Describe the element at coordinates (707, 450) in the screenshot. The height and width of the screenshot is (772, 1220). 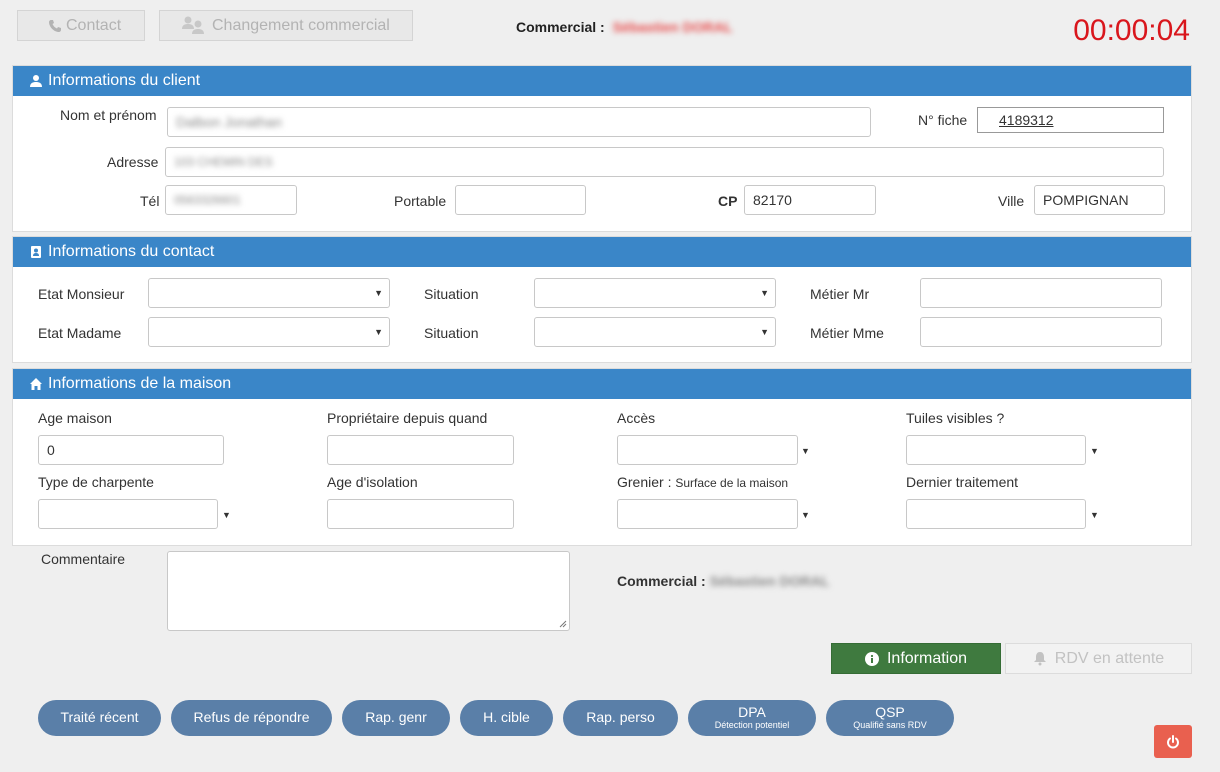
I see `acces-select` at that location.